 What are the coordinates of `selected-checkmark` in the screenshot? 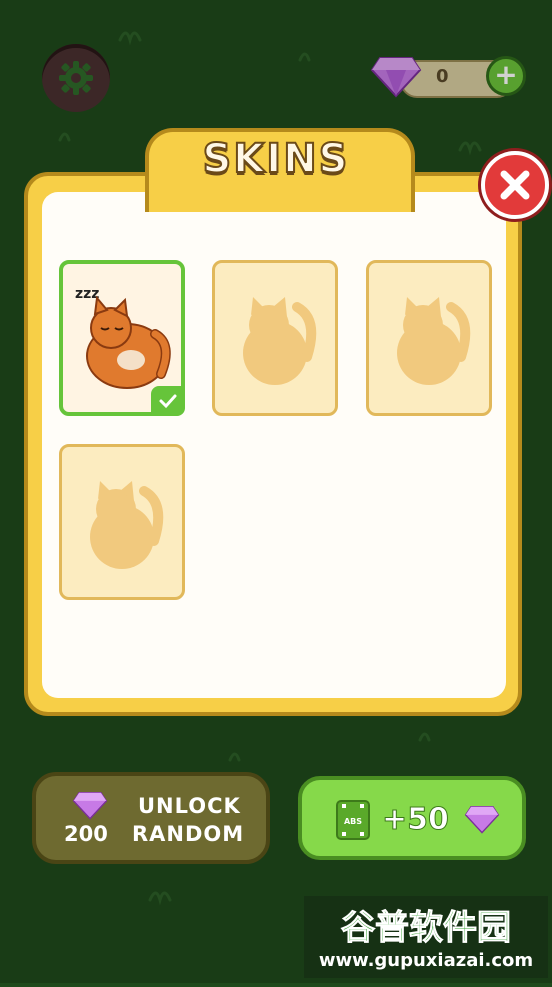 It's located at (168, 401).